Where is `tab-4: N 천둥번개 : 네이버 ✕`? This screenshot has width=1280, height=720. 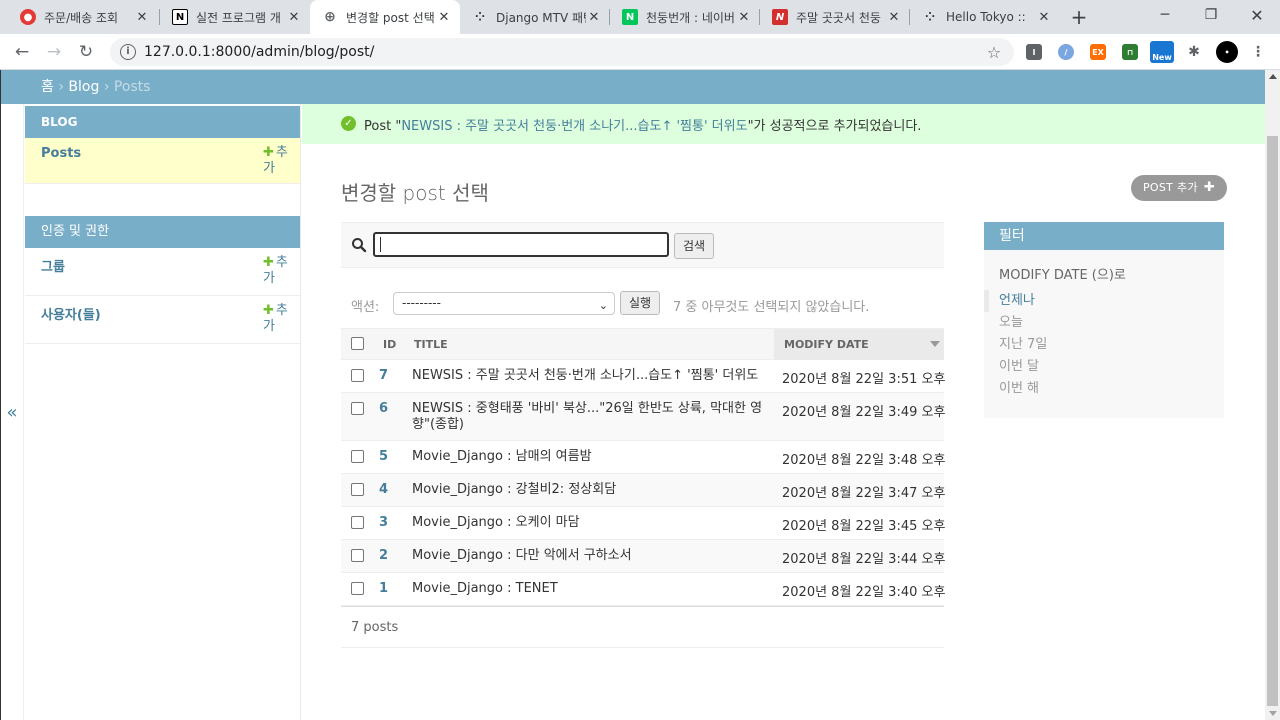
tab-4: N 천둥번개 : 네이버 ✕ is located at coordinates (685, 17).